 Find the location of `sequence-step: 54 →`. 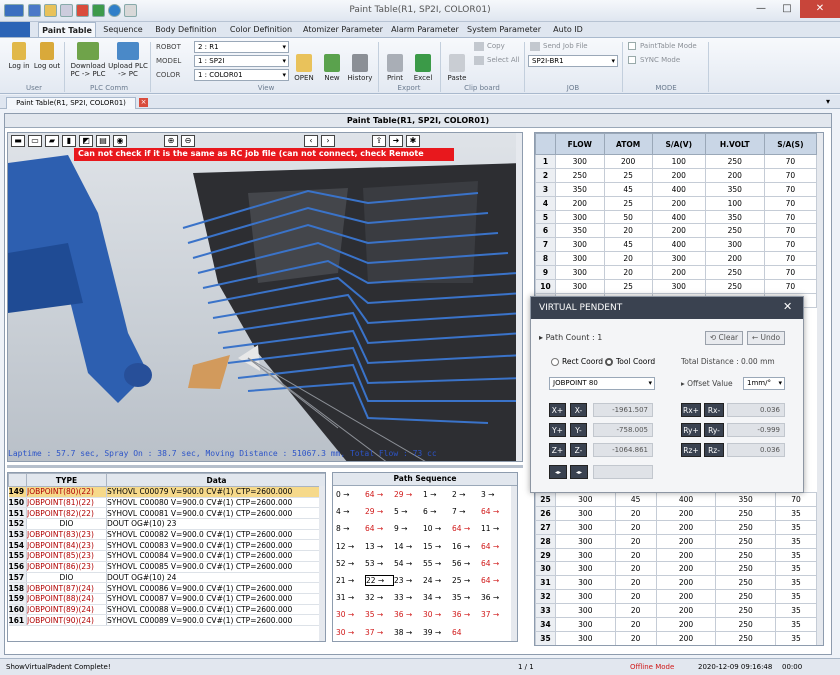

sequence-step: 54 → is located at coordinates (408, 563).